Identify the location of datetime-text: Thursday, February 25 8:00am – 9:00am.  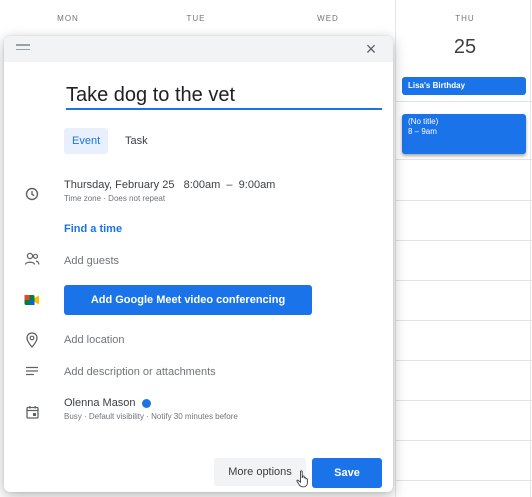
(169, 185).